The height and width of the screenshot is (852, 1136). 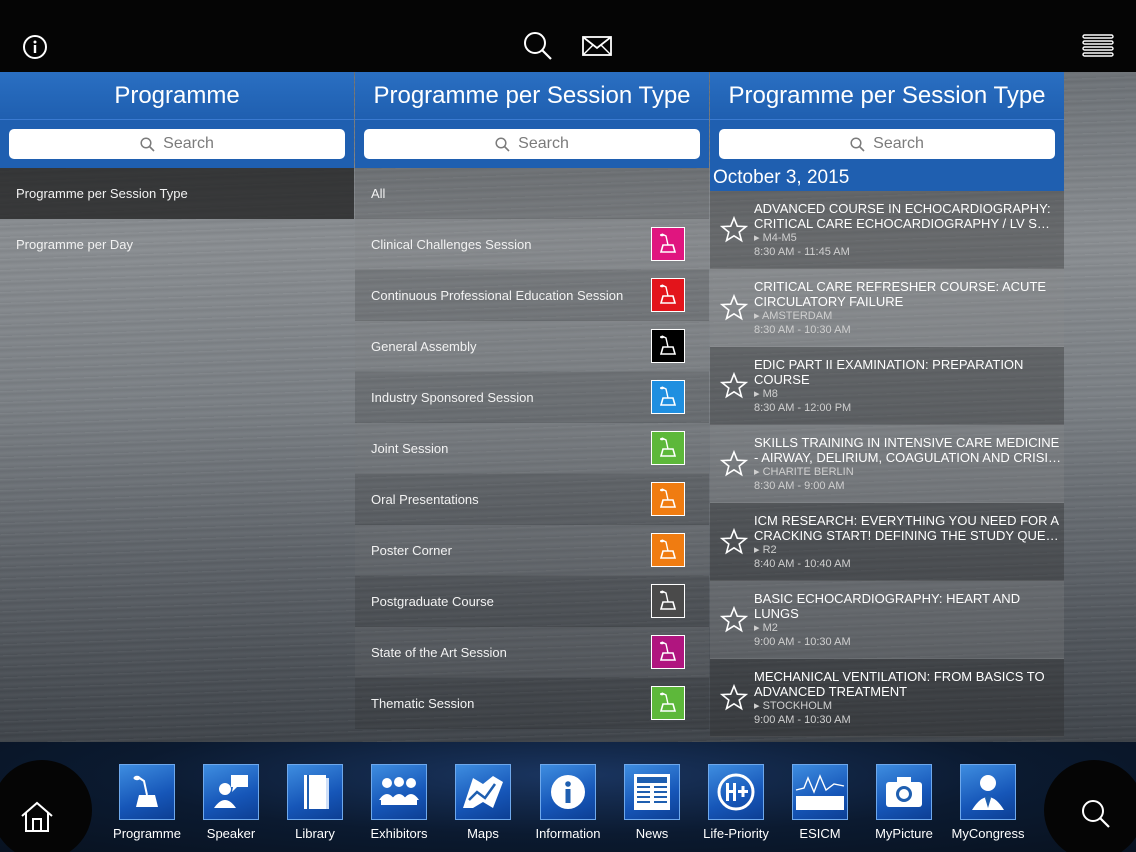 I want to click on dock-item: Programme, so click(x=147, y=802).